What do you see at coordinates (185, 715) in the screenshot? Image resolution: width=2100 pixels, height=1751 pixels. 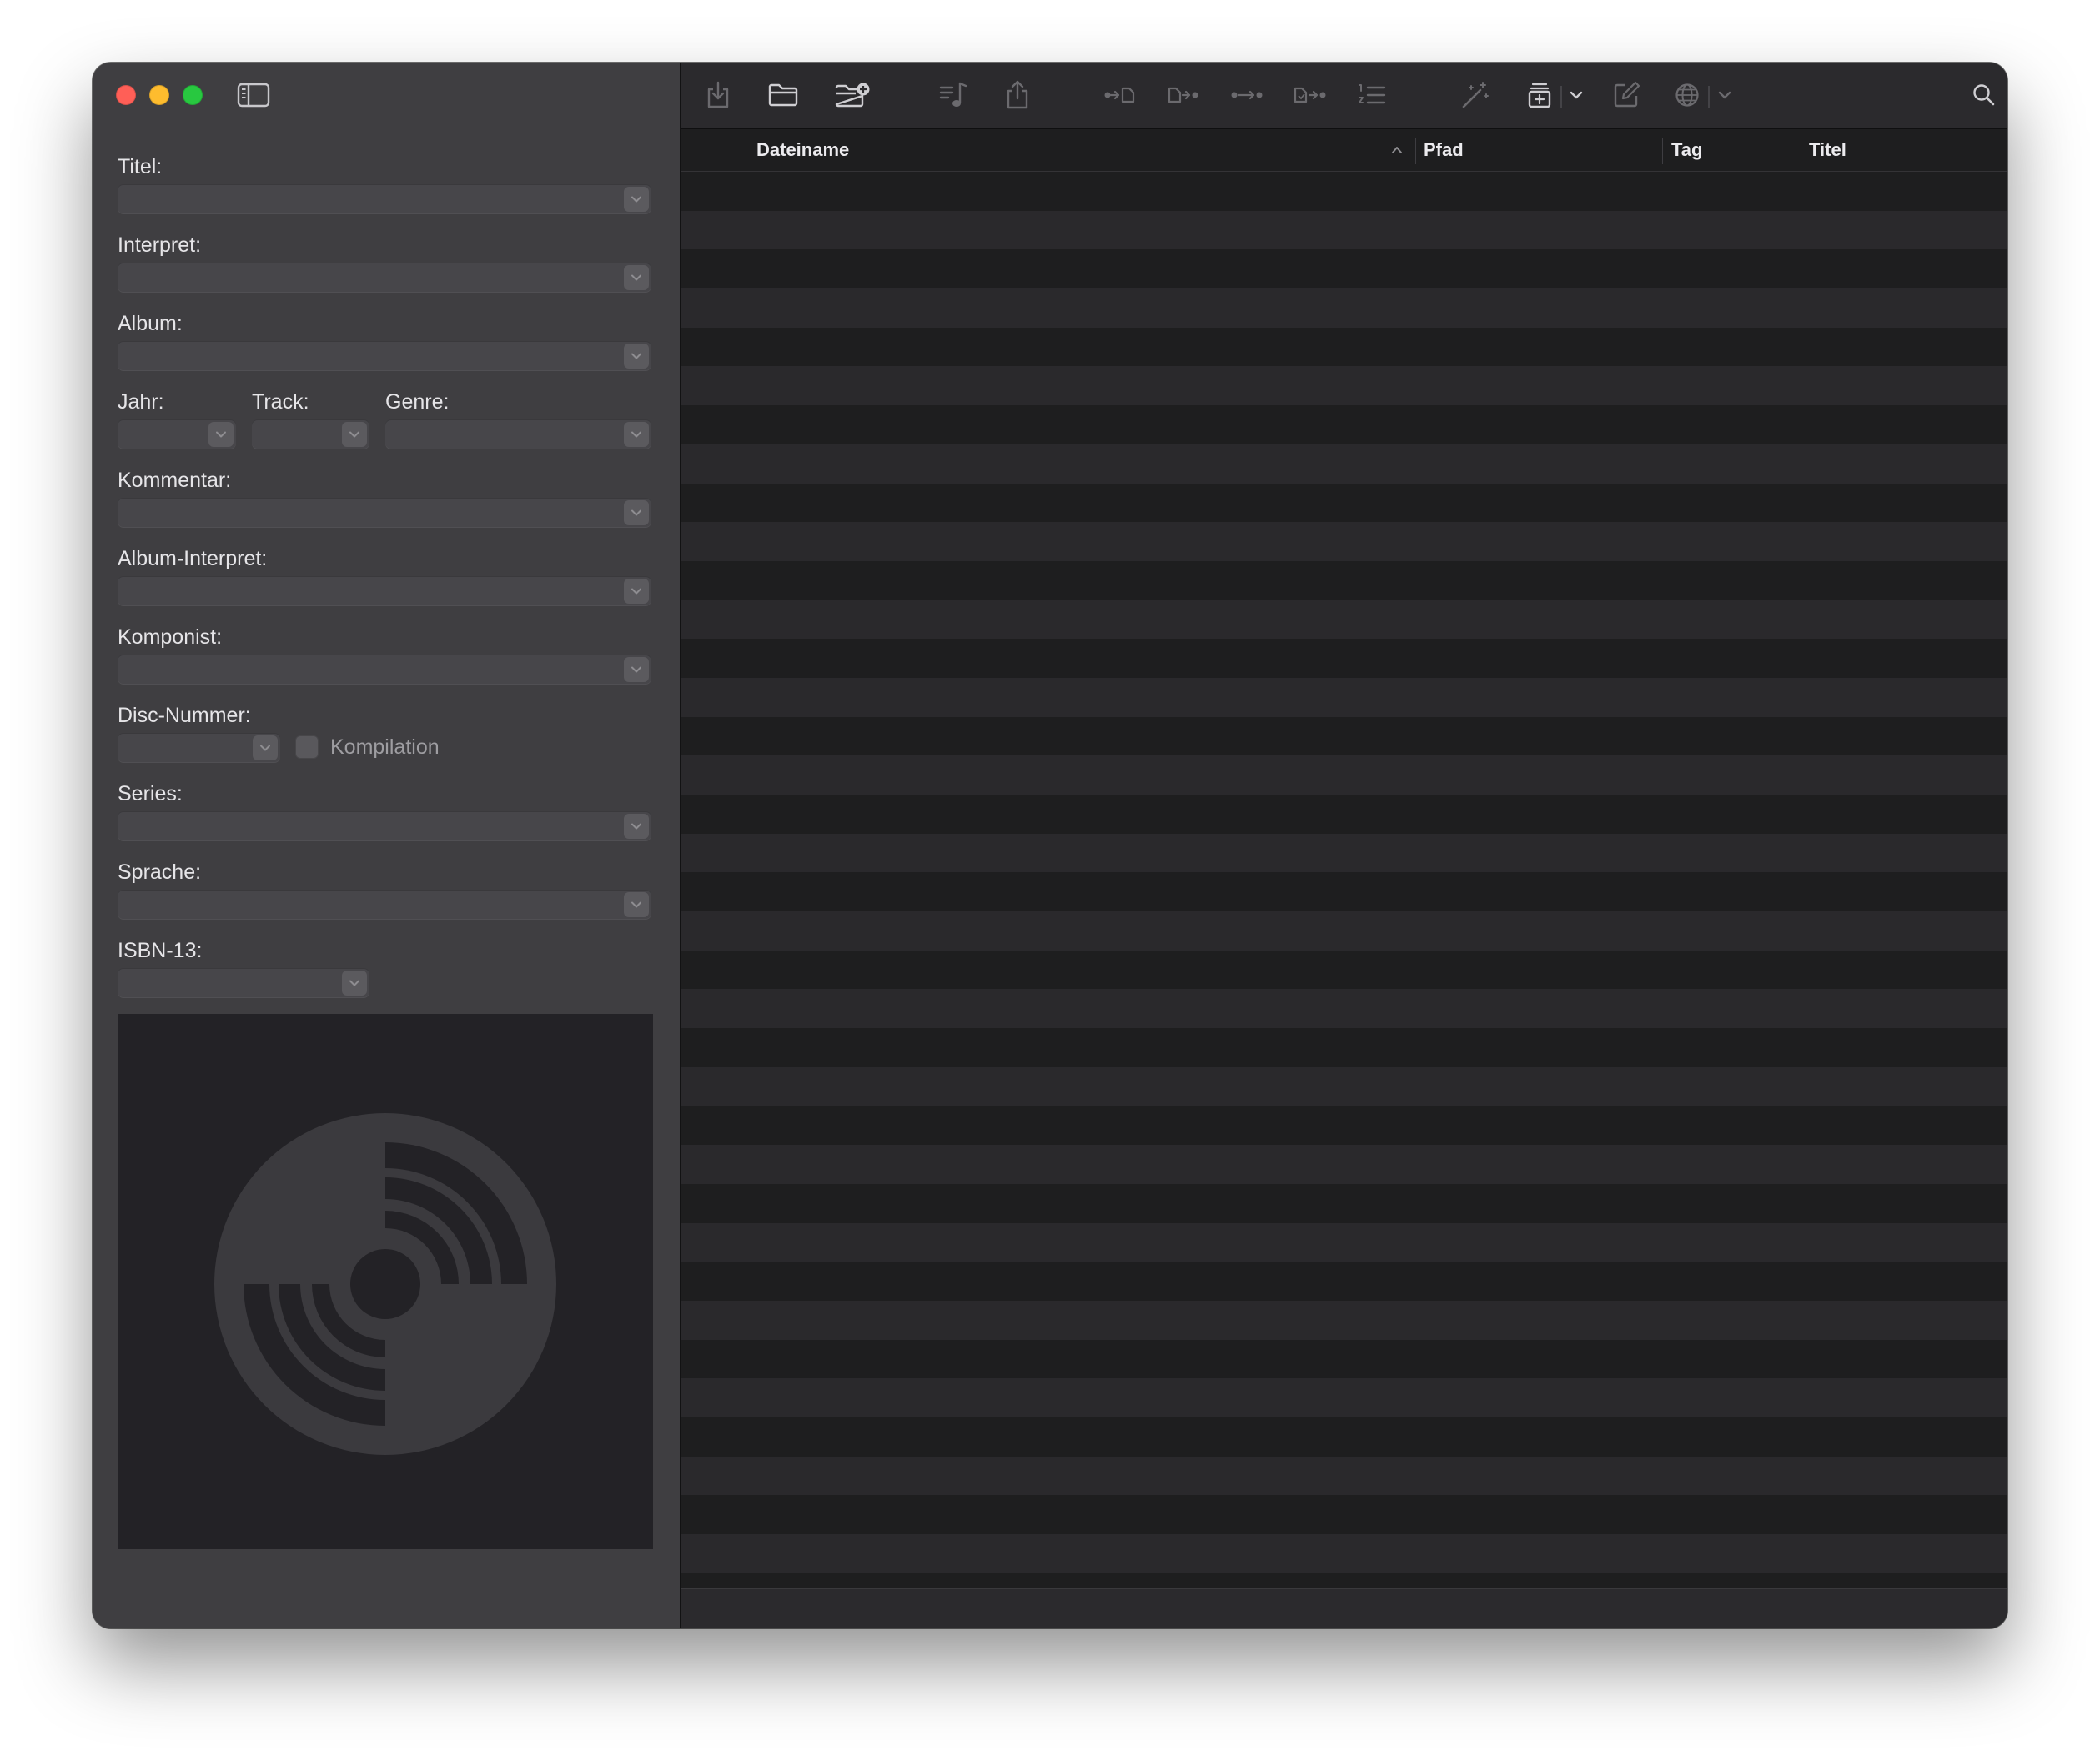 I see `disc-nummer-label: Disc-Nummer:` at bounding box center [185, 715].